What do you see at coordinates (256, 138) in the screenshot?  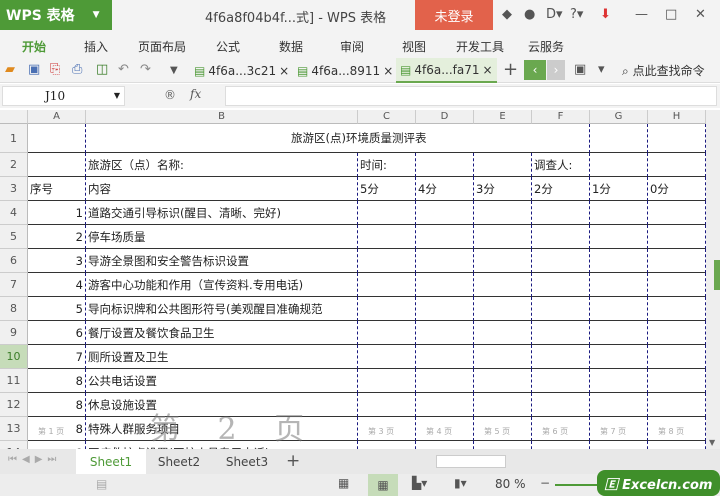 I see `cell: 旅游区(点)环境质量测评表` at bounding box center [256, 138].